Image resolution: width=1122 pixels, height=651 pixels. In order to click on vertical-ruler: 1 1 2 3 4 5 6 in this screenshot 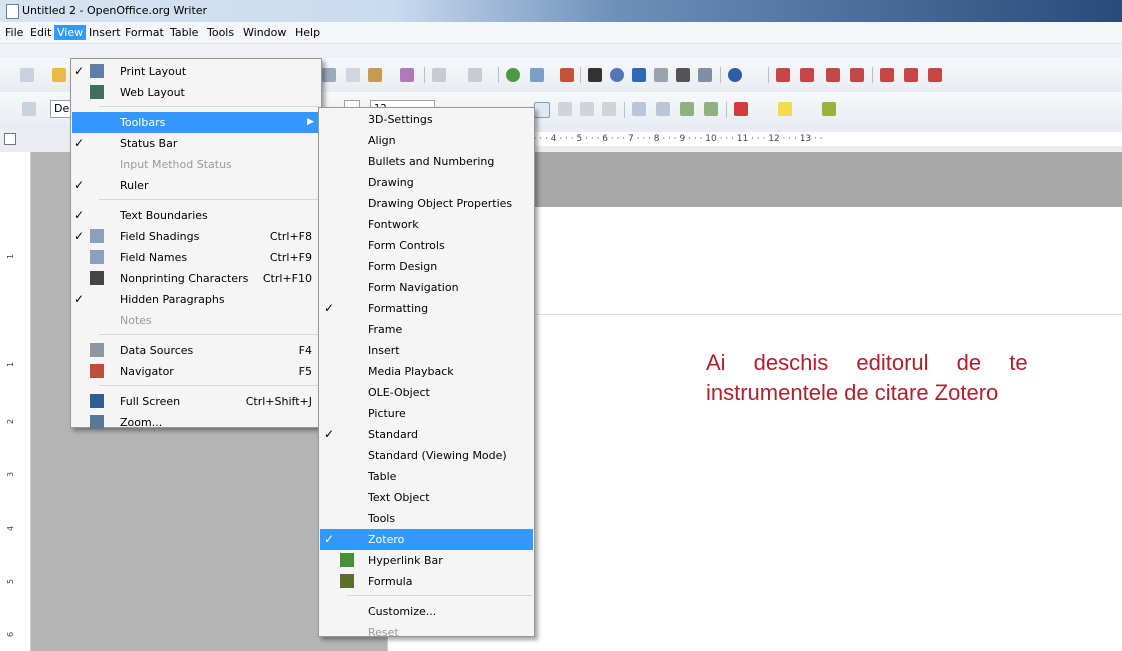, I will do `click(15, 401)`.